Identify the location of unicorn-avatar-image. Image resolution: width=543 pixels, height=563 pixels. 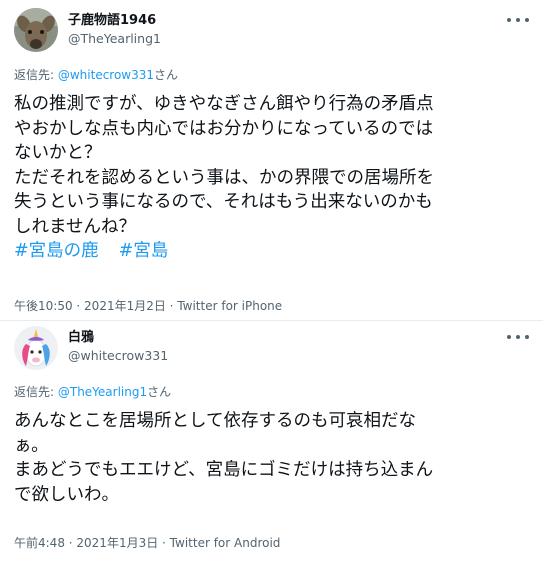
(36, 348).